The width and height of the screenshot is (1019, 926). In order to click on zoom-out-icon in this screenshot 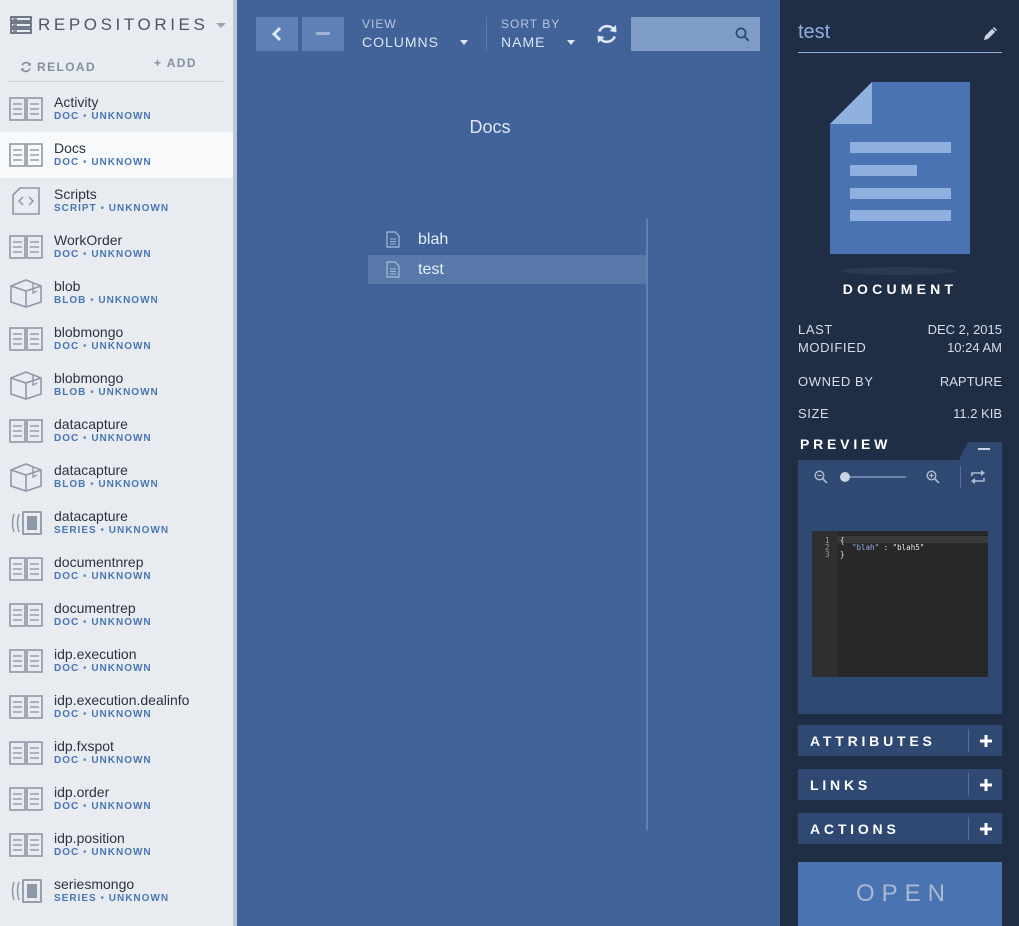, I will do `click(821, 477)`.